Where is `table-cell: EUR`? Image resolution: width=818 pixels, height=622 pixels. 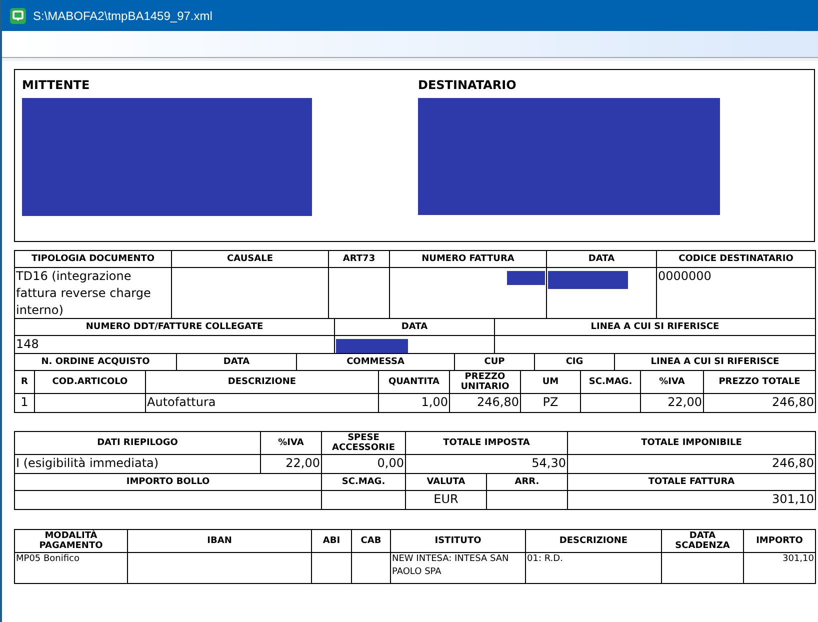 table-cell: EUR is located at coordinates (446, 500).